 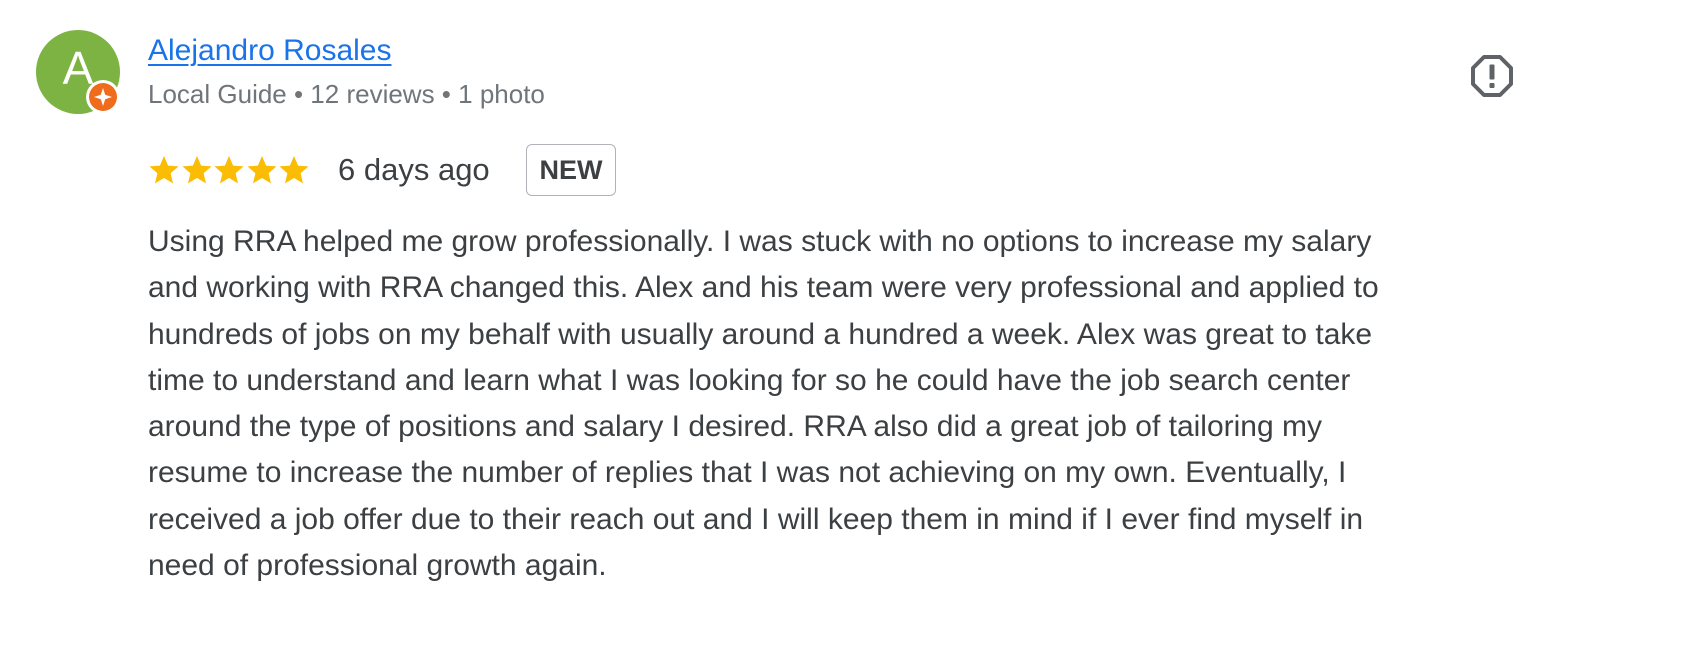 I want to click on new-badge: NEW, so click(x=571, y=170).